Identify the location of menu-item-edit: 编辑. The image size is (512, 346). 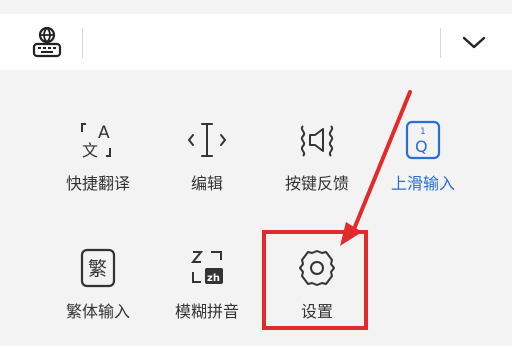
(207, 168).